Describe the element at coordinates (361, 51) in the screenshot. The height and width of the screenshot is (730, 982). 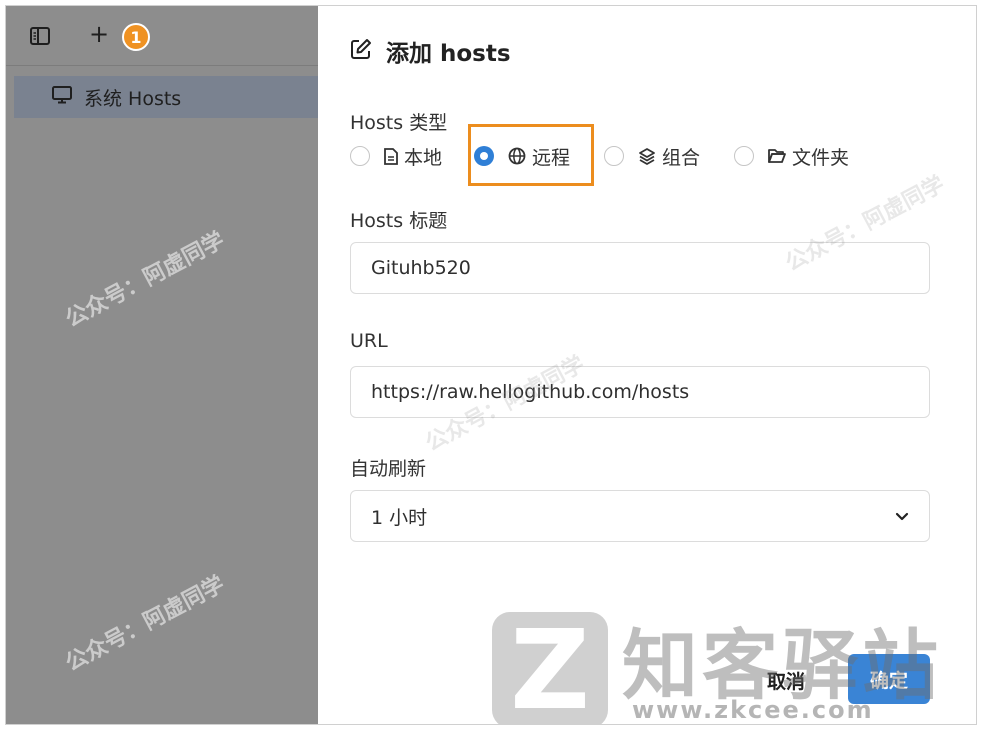
I see `edit-icon` at that location.